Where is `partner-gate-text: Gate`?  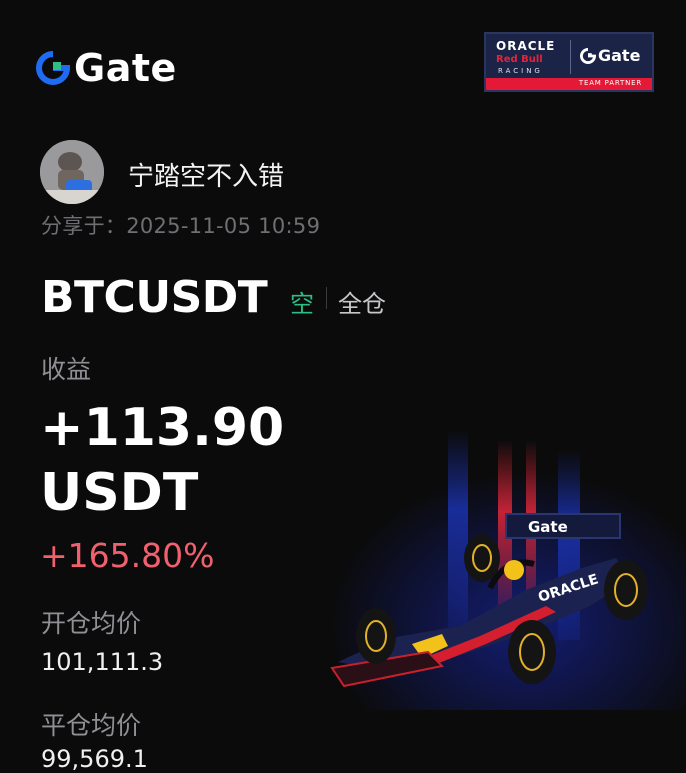 partner-gate-text: Gate is located at coordinates (619, 55).